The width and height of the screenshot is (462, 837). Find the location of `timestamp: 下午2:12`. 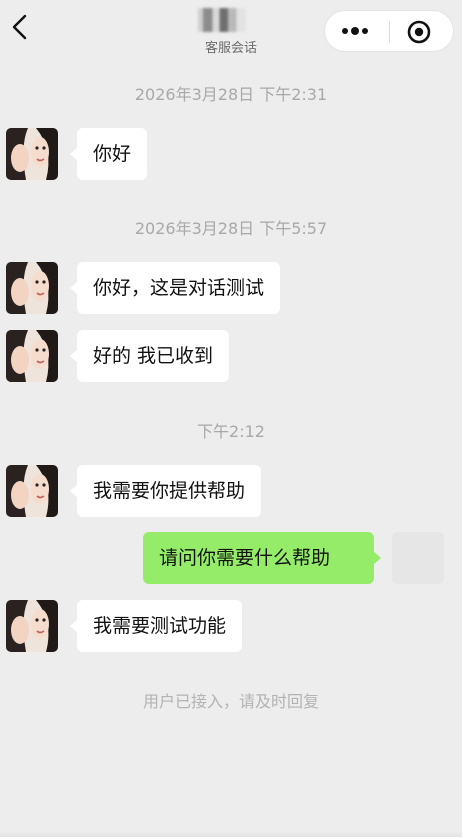

timestamp: 下午2:12 is located at coordinates (231, 431).